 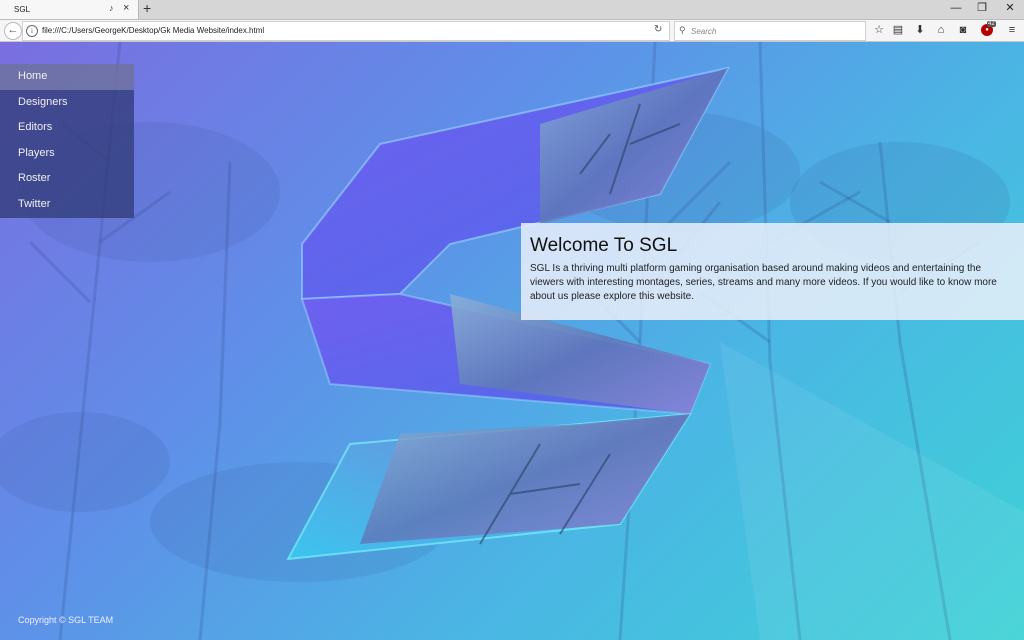 What do you see at coordinates (963, 30) in the screenshot?
I see `pocket-icon: ◙` at bounding box center [963, 30].